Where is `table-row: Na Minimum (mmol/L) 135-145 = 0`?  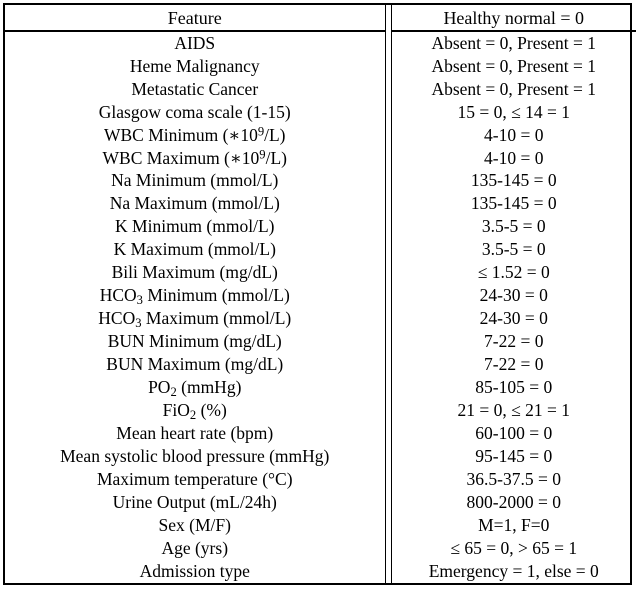
table-row: Na Minimum (mmol/L) 135-145 = 0 is located at coordinates (320, 181).